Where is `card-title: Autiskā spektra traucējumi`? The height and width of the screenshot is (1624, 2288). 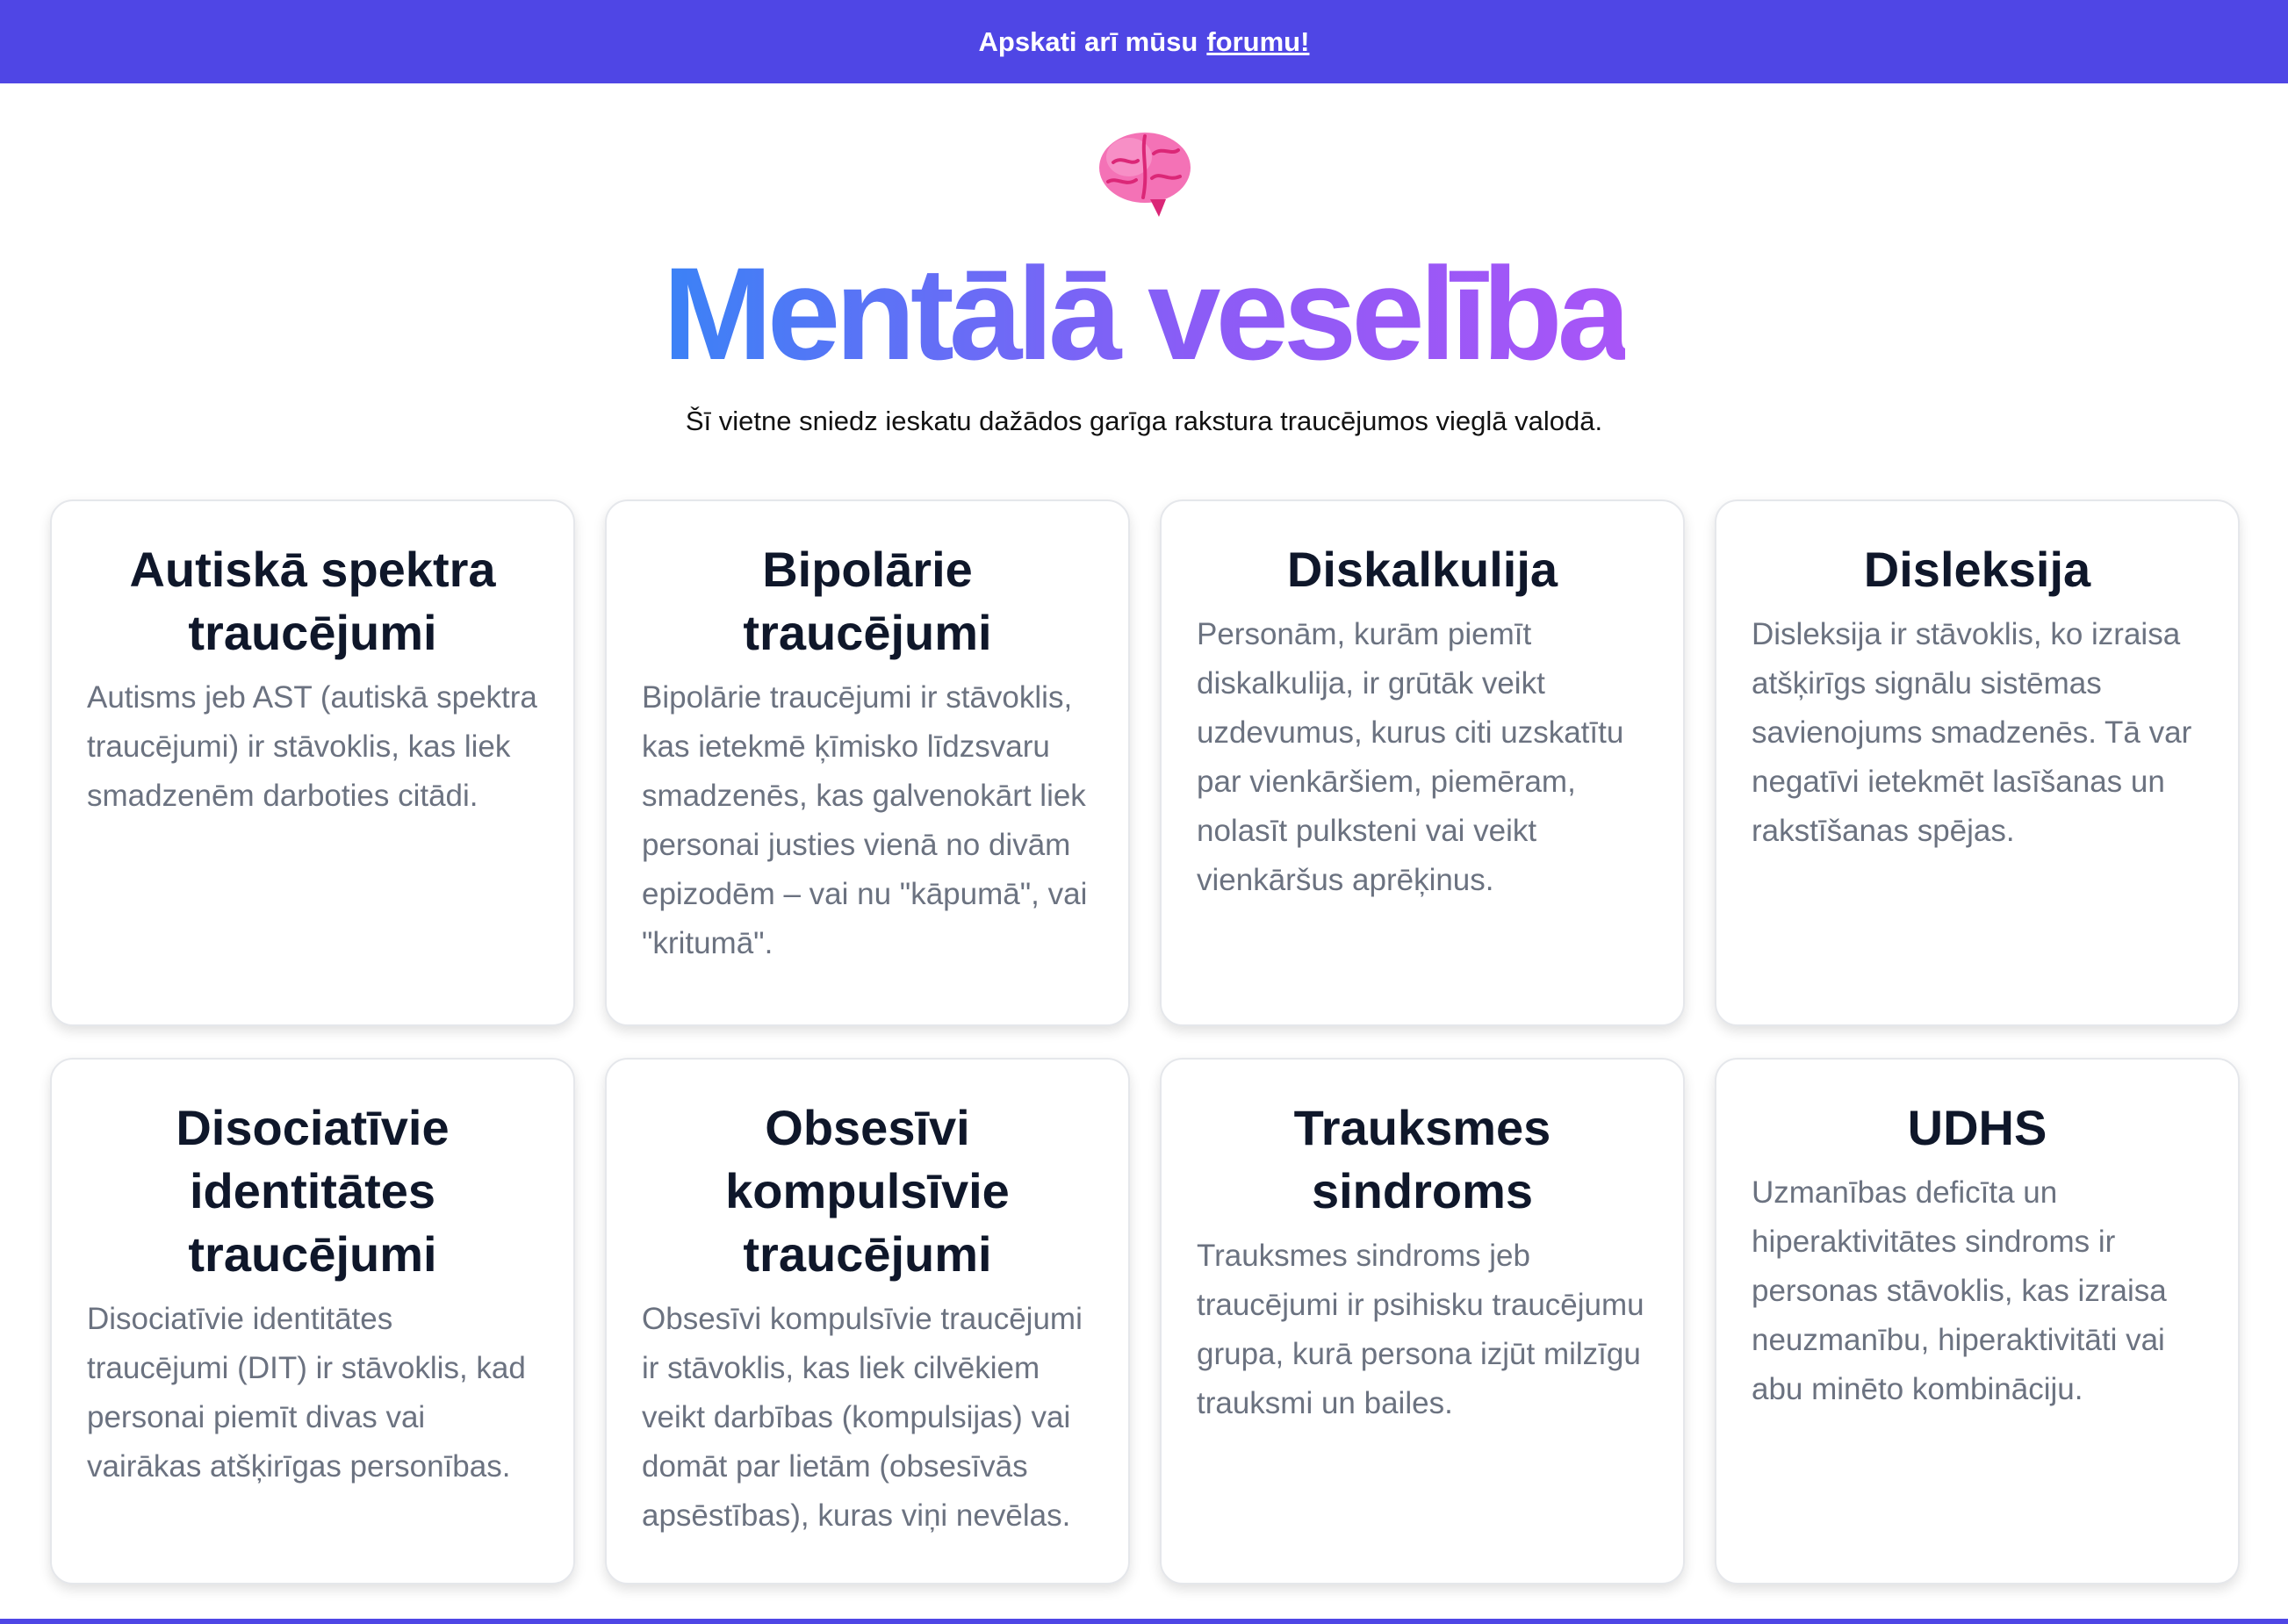
card-title: Autiskā spektra traucējumi is located at coordinates (312, 601).